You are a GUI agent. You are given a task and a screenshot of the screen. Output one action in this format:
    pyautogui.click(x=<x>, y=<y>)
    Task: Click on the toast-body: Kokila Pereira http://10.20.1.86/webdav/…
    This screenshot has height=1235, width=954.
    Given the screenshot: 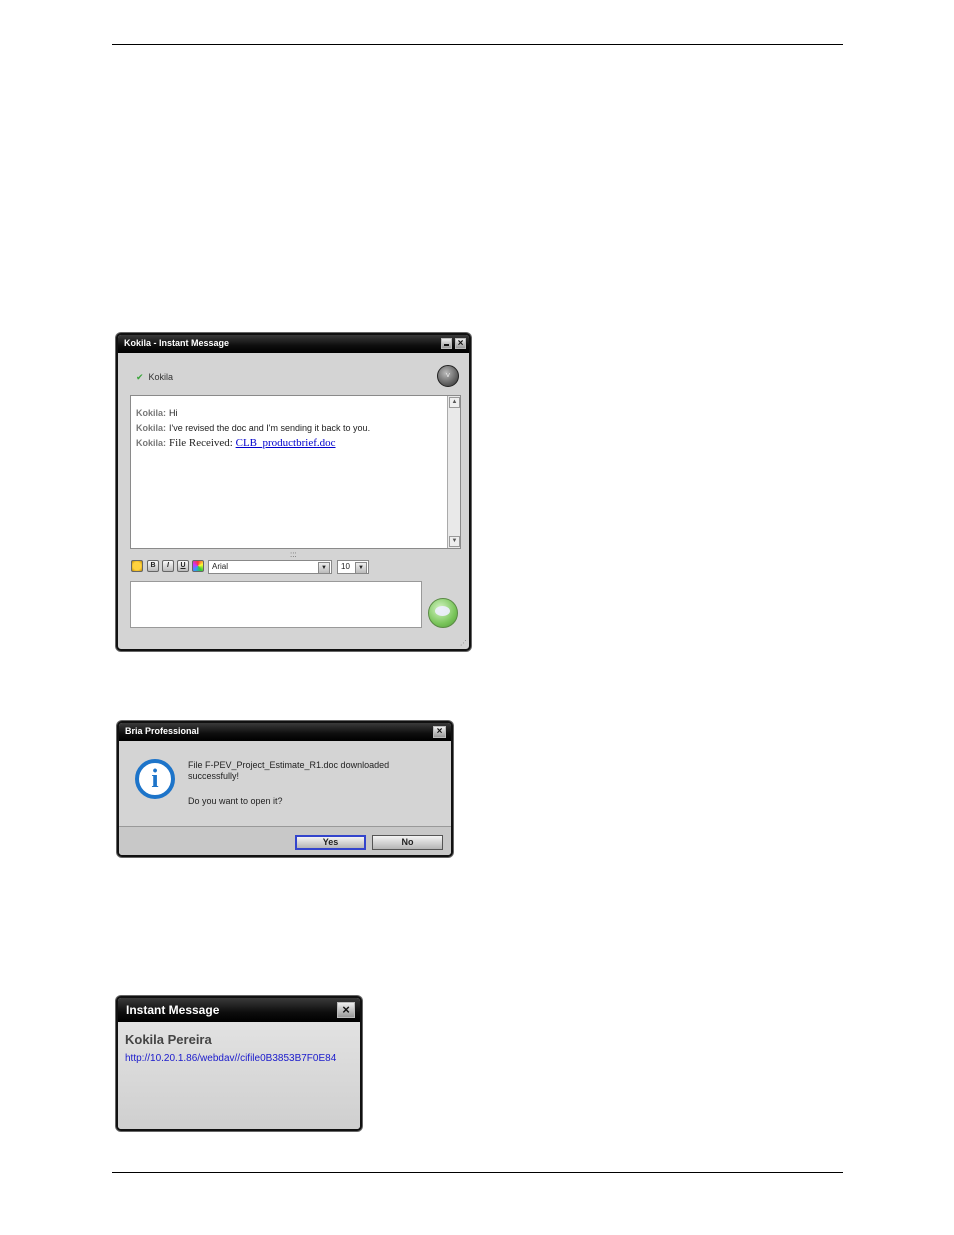 What is the action you would take?
    pyautogui.click(x=239, y=1075)
    